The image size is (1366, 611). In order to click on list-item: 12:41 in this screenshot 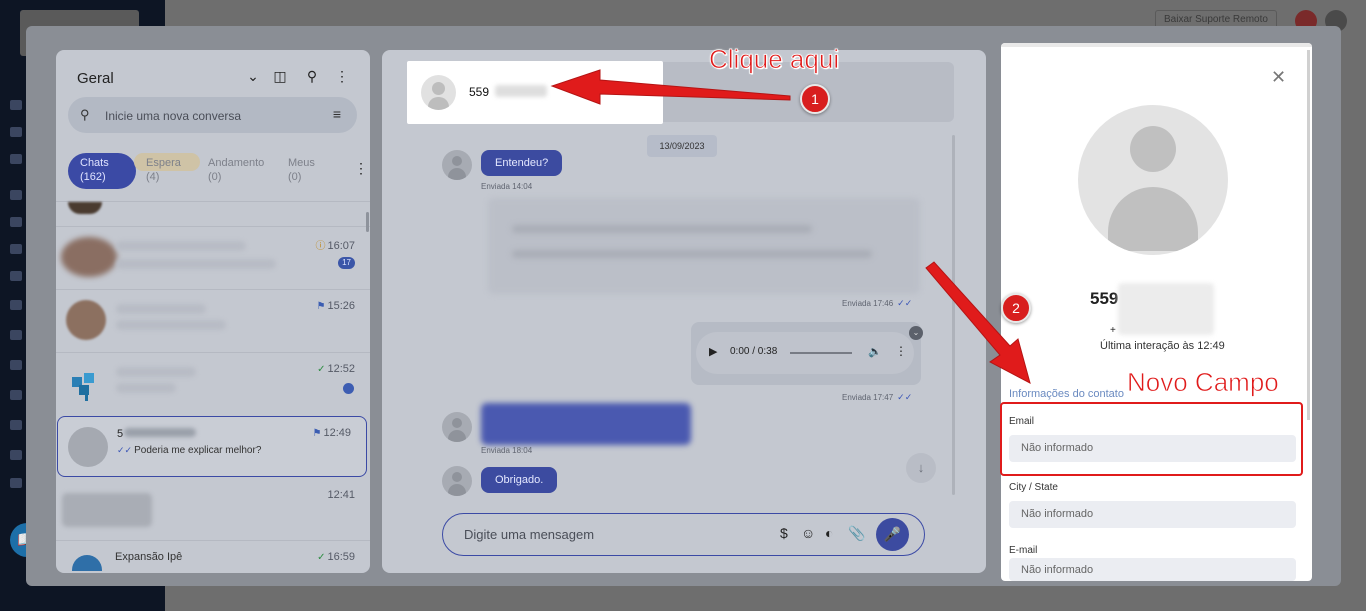, I will do `click(213, 510)`.